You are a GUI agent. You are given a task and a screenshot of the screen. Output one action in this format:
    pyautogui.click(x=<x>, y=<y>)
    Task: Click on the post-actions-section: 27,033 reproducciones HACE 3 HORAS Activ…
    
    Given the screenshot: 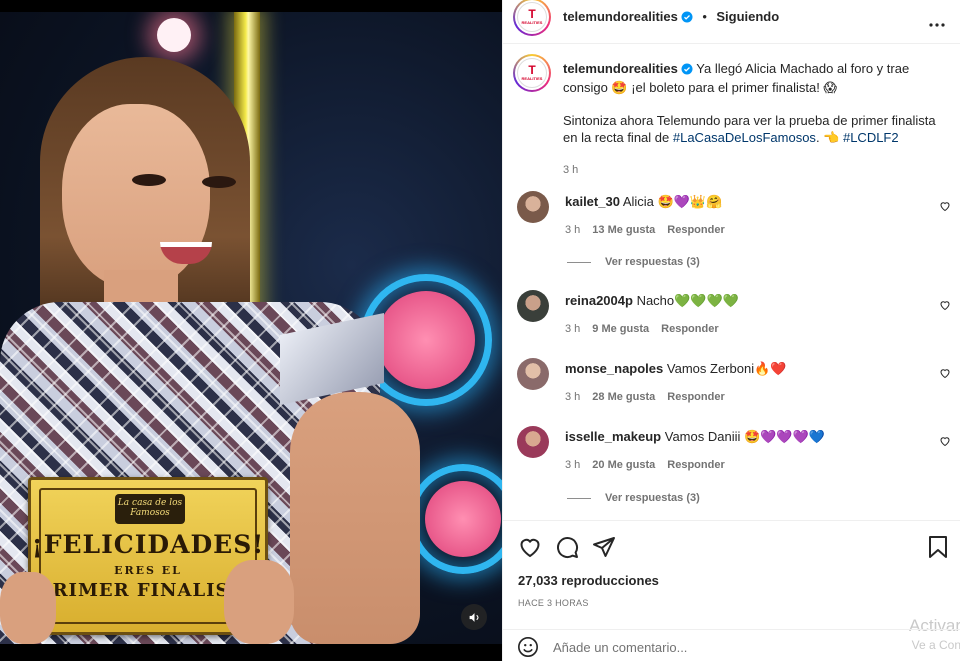 What is the action you would take?
    pyautogui.click(x=731, y=590)
    